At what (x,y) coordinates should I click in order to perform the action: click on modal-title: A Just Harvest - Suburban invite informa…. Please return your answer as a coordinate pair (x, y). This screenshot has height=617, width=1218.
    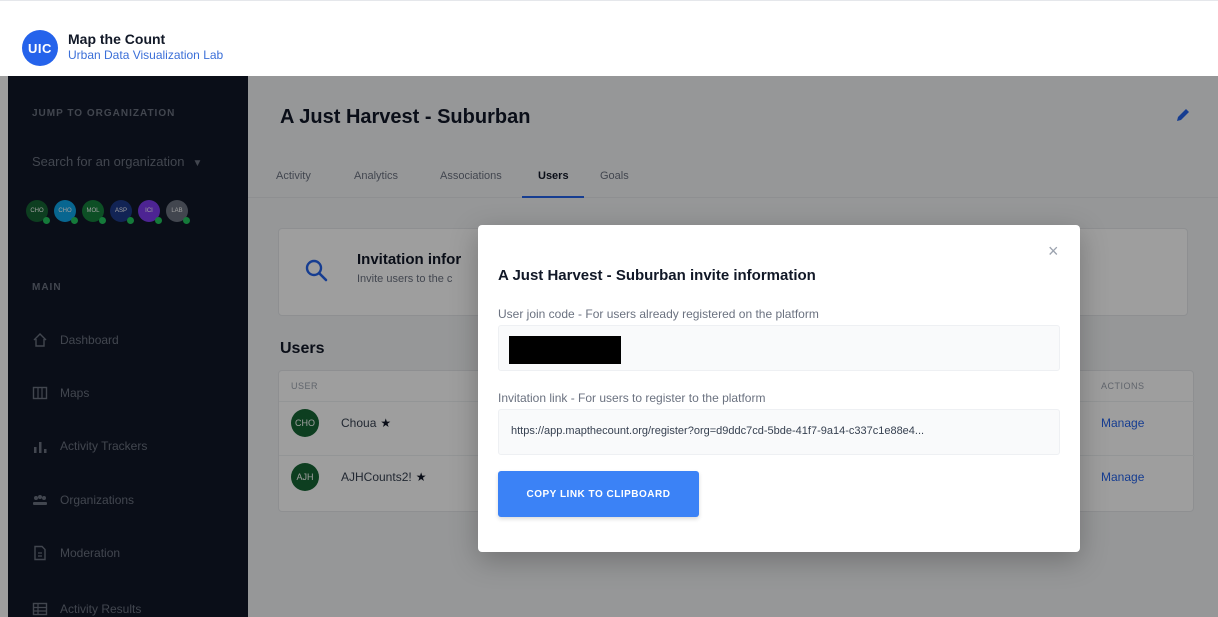
    Looking at the image, I should click on (657, 275).